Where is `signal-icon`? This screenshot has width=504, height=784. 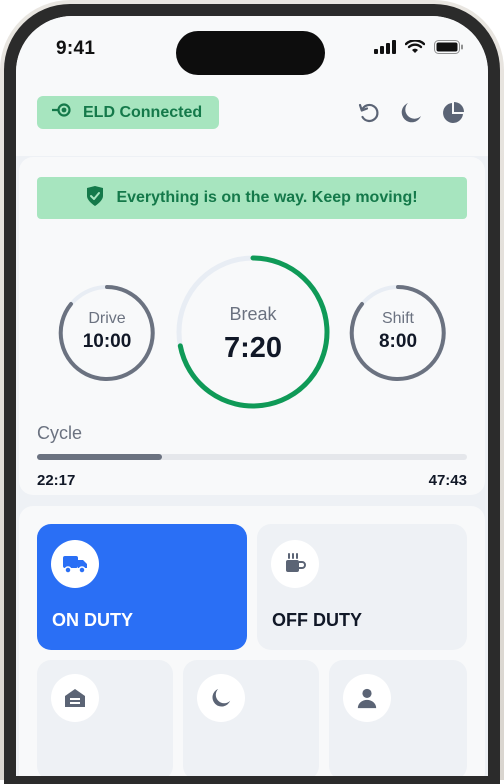
signal-icon is located at coordinates (385, 49).